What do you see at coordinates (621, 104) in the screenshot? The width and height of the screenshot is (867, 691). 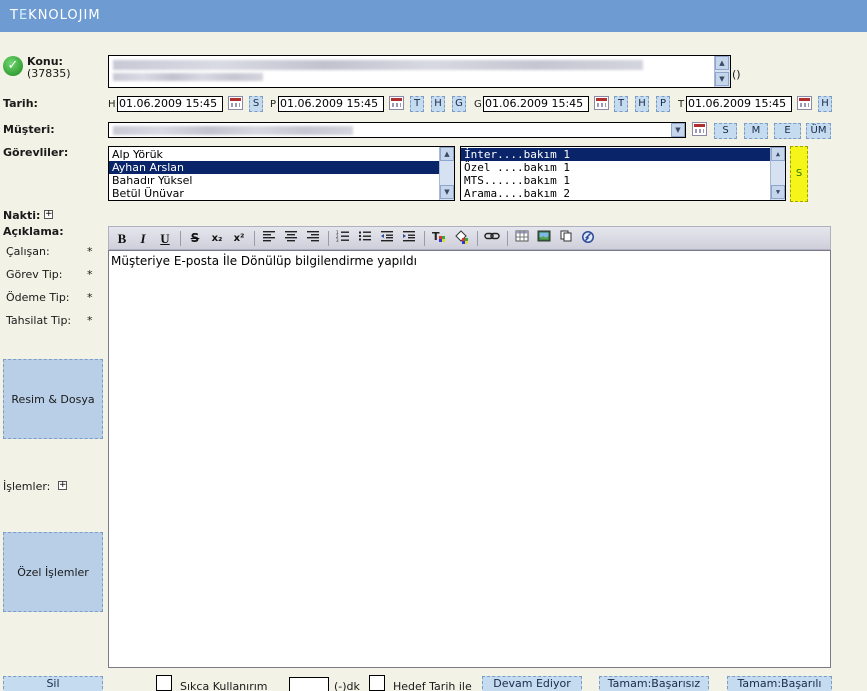 I see `date-button-t2: T` at bounding box center [621, 104].